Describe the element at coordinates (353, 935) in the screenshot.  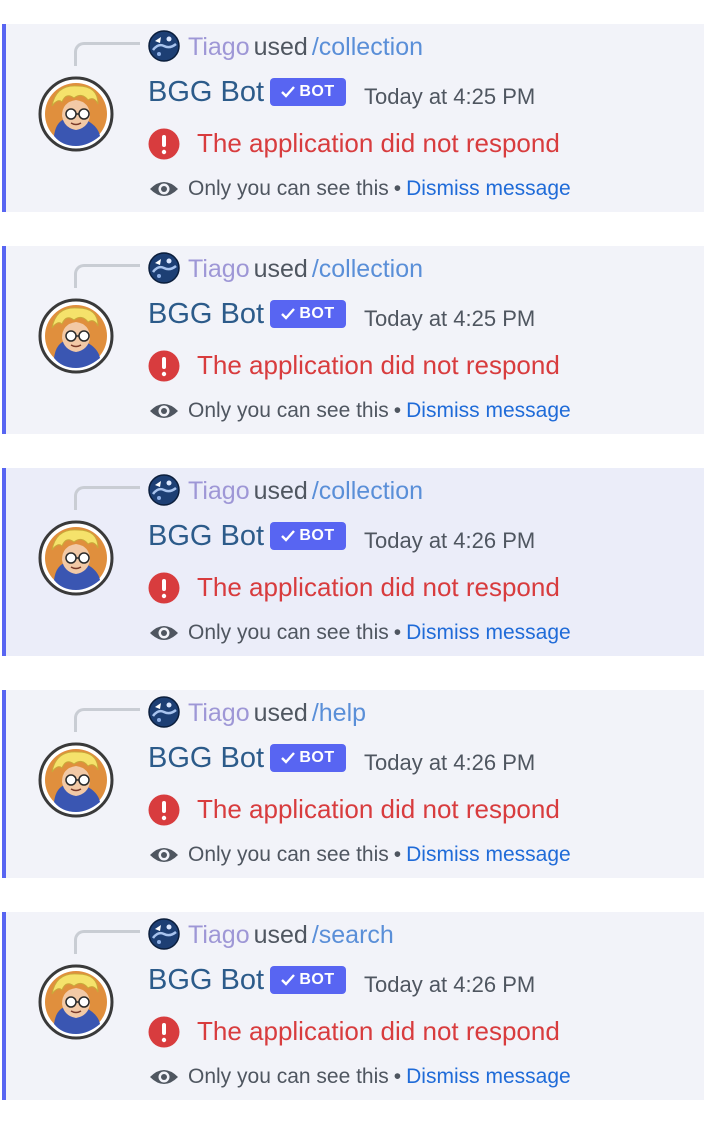
I see `reply-command: /search` at that location.